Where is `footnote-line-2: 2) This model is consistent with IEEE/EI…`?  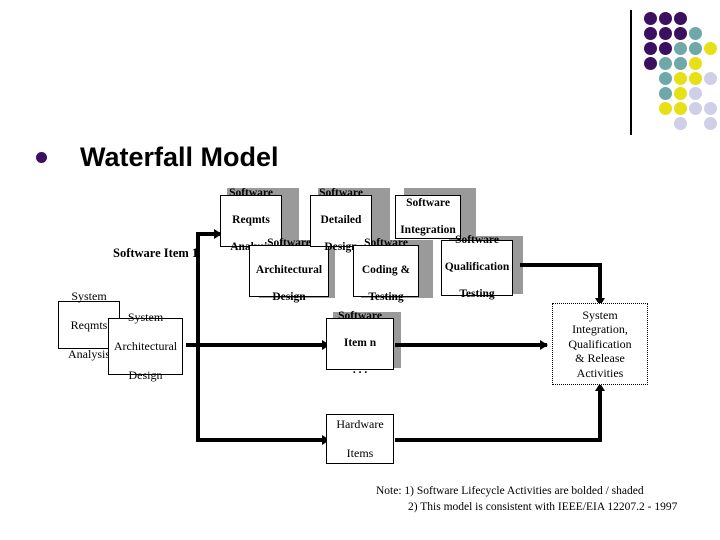
footnote-line-2: 2) This model is consistent with IEEE/EI… is located at coordinates (543, 507).